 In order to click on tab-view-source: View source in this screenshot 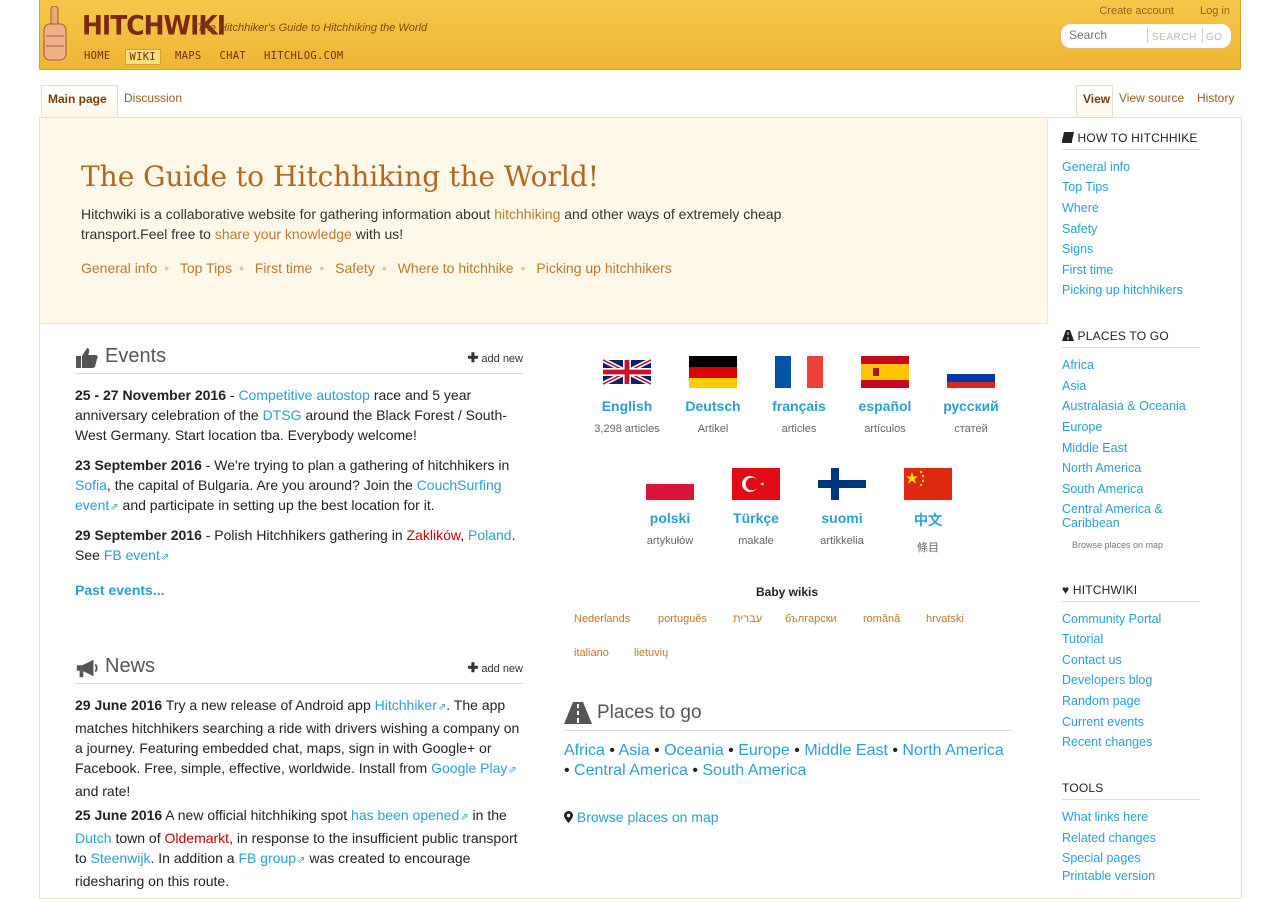, I will do `click(1152, 101)`.